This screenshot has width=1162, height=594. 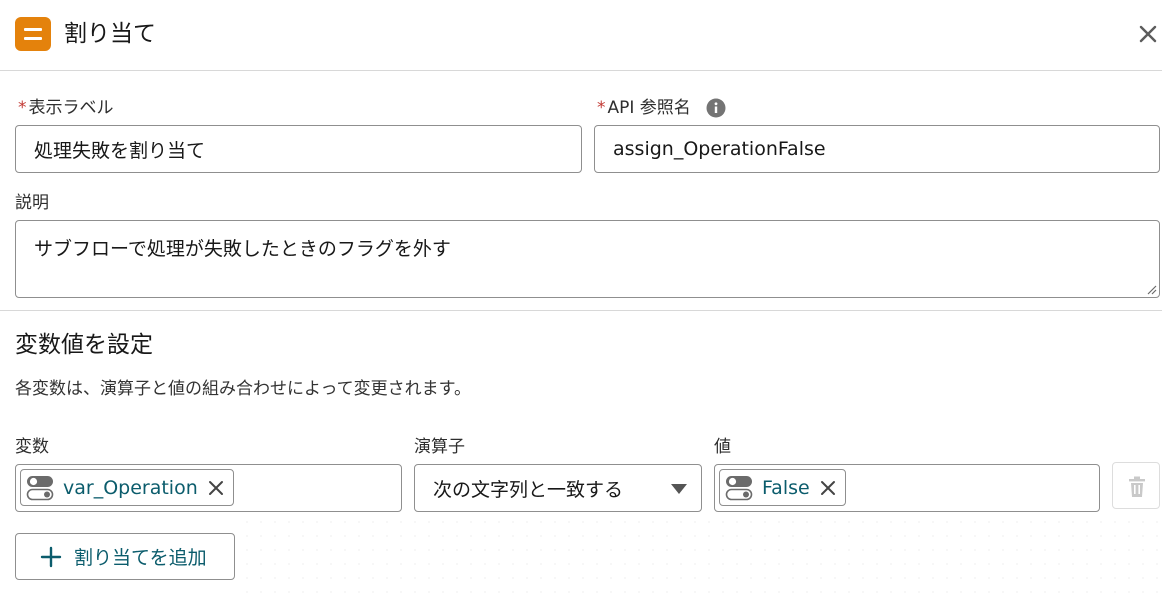 I want to click on operator-column-label: 演算子, so click(x=439, y=447).